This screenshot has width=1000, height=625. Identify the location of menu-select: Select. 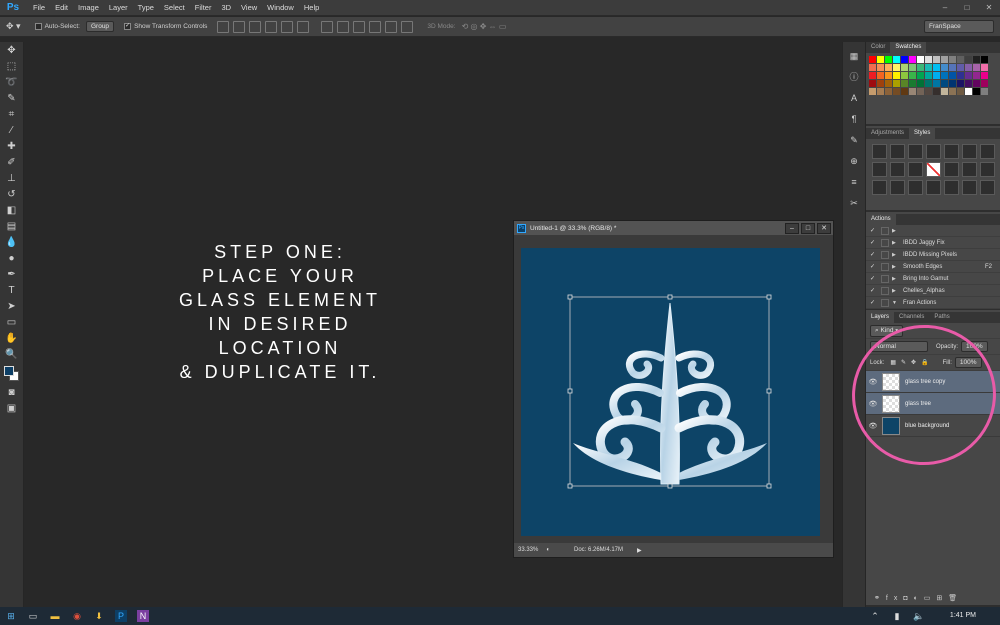
(174, 7).